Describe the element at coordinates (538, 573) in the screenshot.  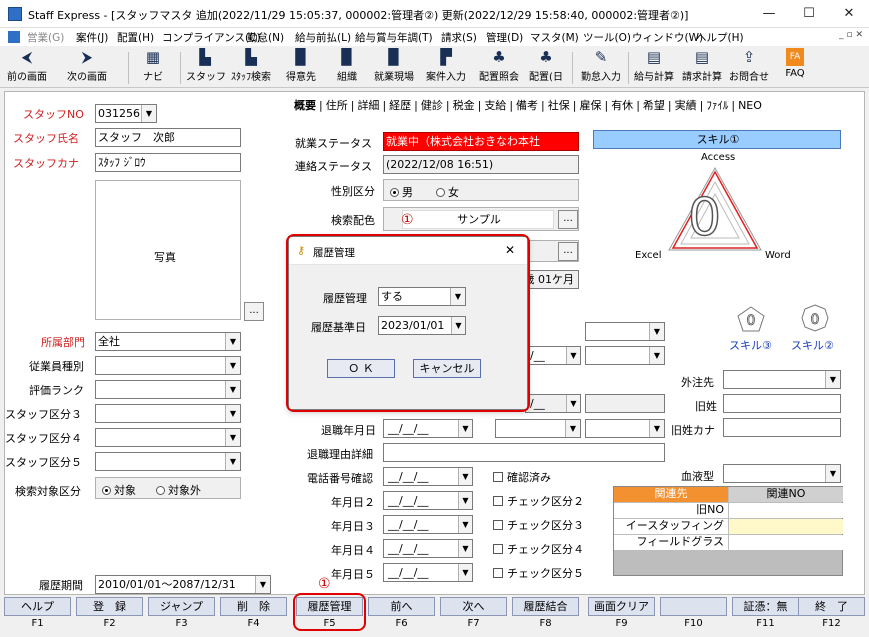
I see `check5-checkbox: チェック区分５` at that location.